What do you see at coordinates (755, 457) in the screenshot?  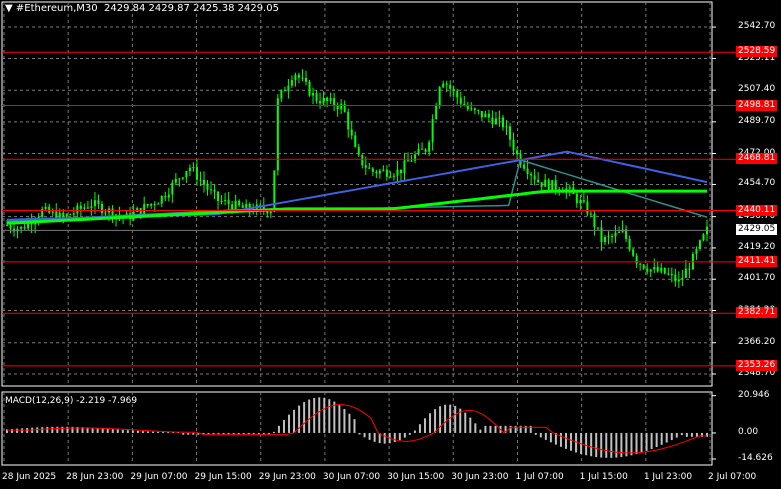 I see `macd-axis-label: -14.626` at bounding box center [755, 457].